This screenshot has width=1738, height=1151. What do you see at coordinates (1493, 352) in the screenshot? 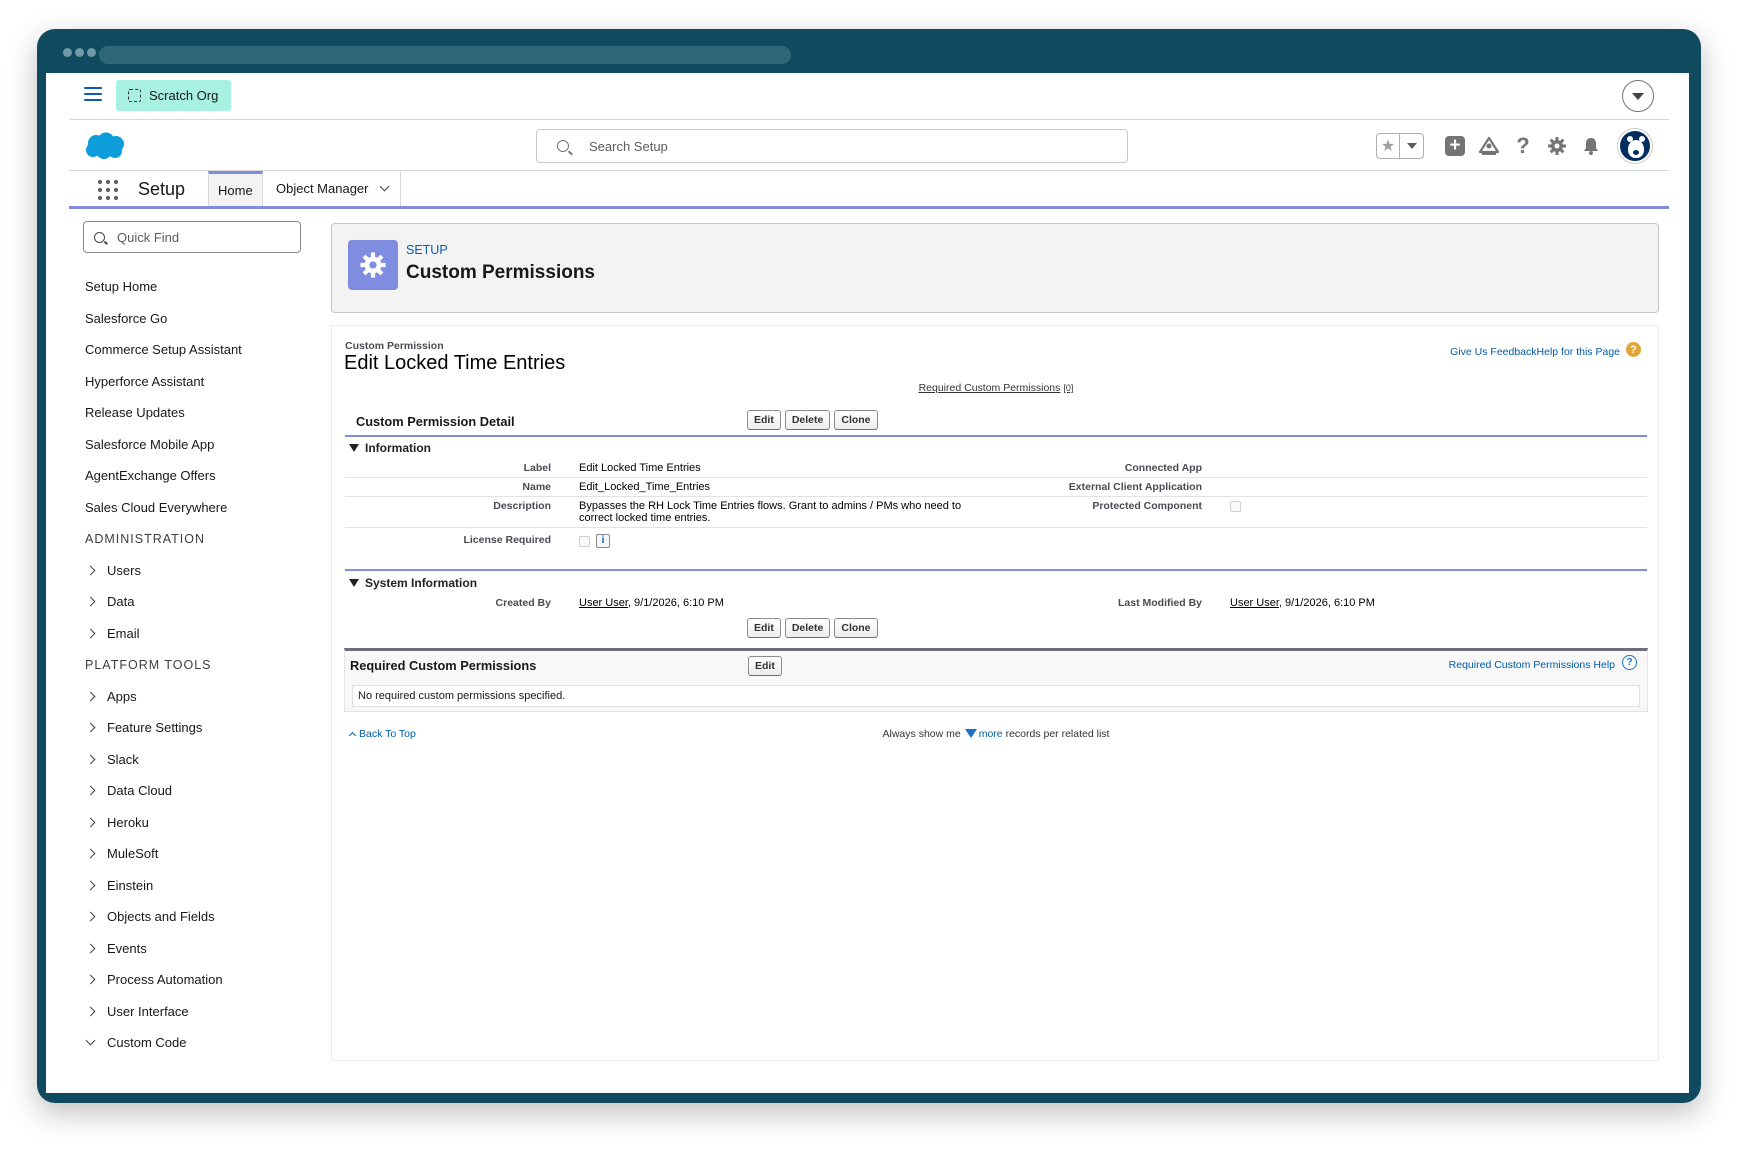
I see `give-feedback-link: Give Us Feedback` at bounding box center [1493, 352].